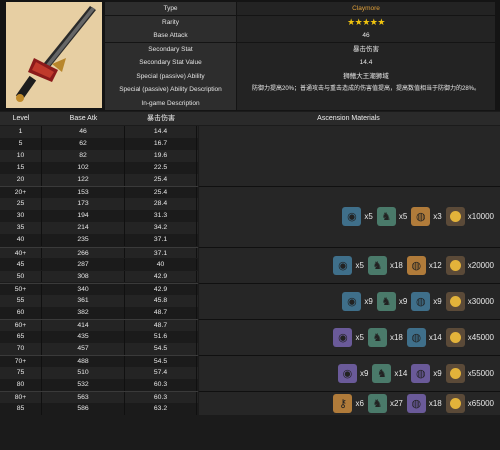 This screenshot has height=450, width=500. I want to click on stat-label: Special (passive) Ability Description, so click(170, 90).